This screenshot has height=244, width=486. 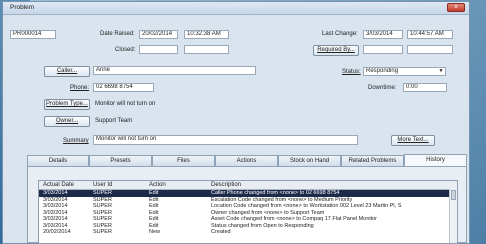 I want to click on closed-label: Closed:, so click(x=125, y=50).